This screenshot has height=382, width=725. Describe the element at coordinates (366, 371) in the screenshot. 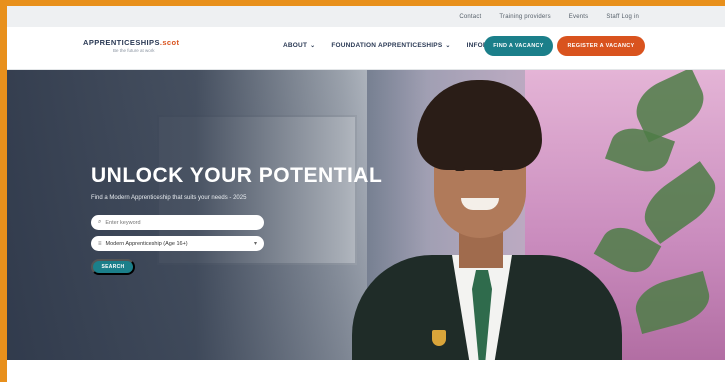

I see `content-area` at that location.